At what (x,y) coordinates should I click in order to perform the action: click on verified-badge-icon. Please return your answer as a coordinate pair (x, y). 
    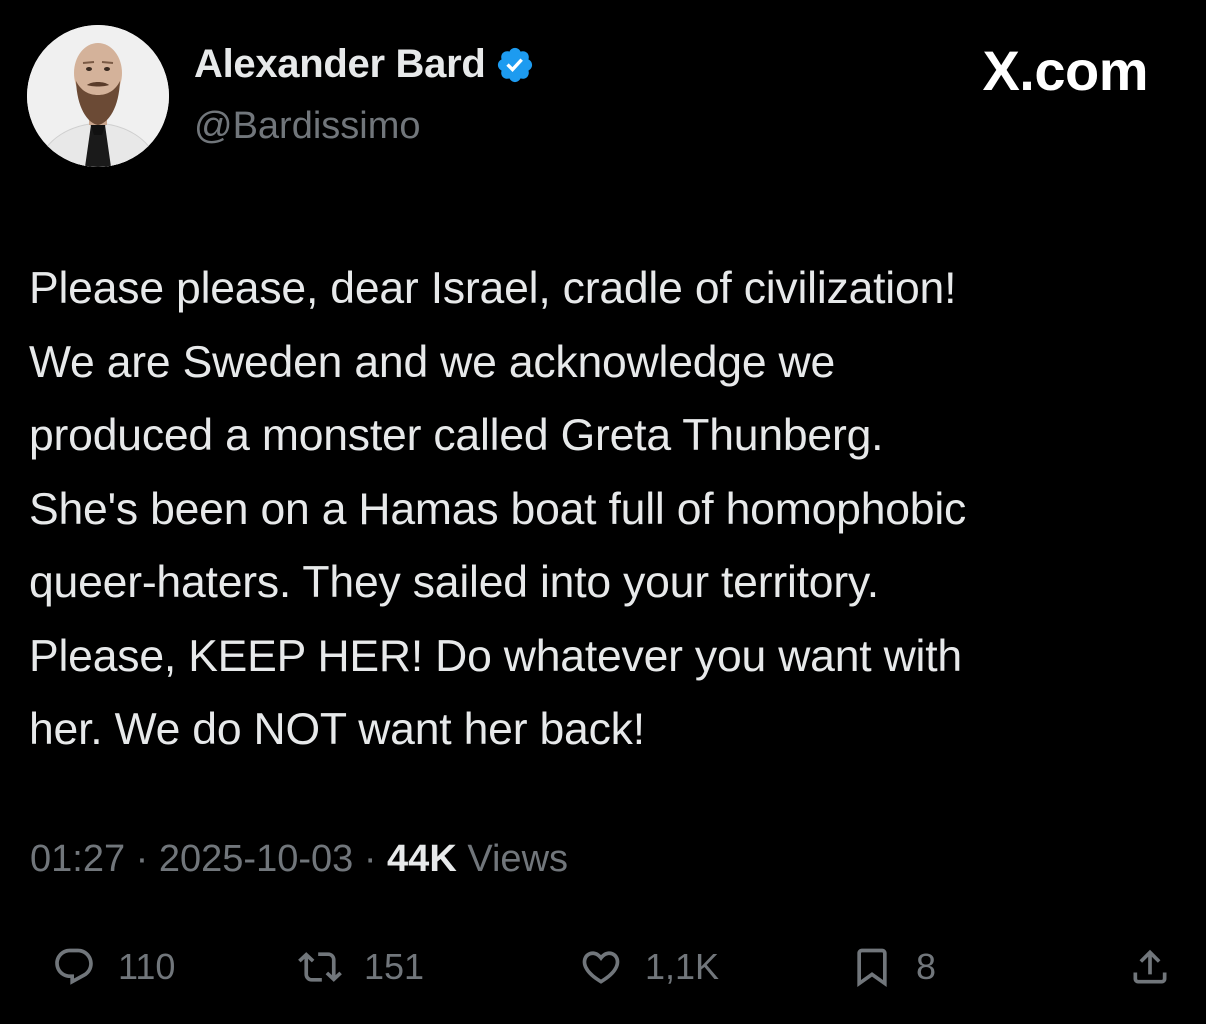
    Looking at the image, I should click on (515, 65).